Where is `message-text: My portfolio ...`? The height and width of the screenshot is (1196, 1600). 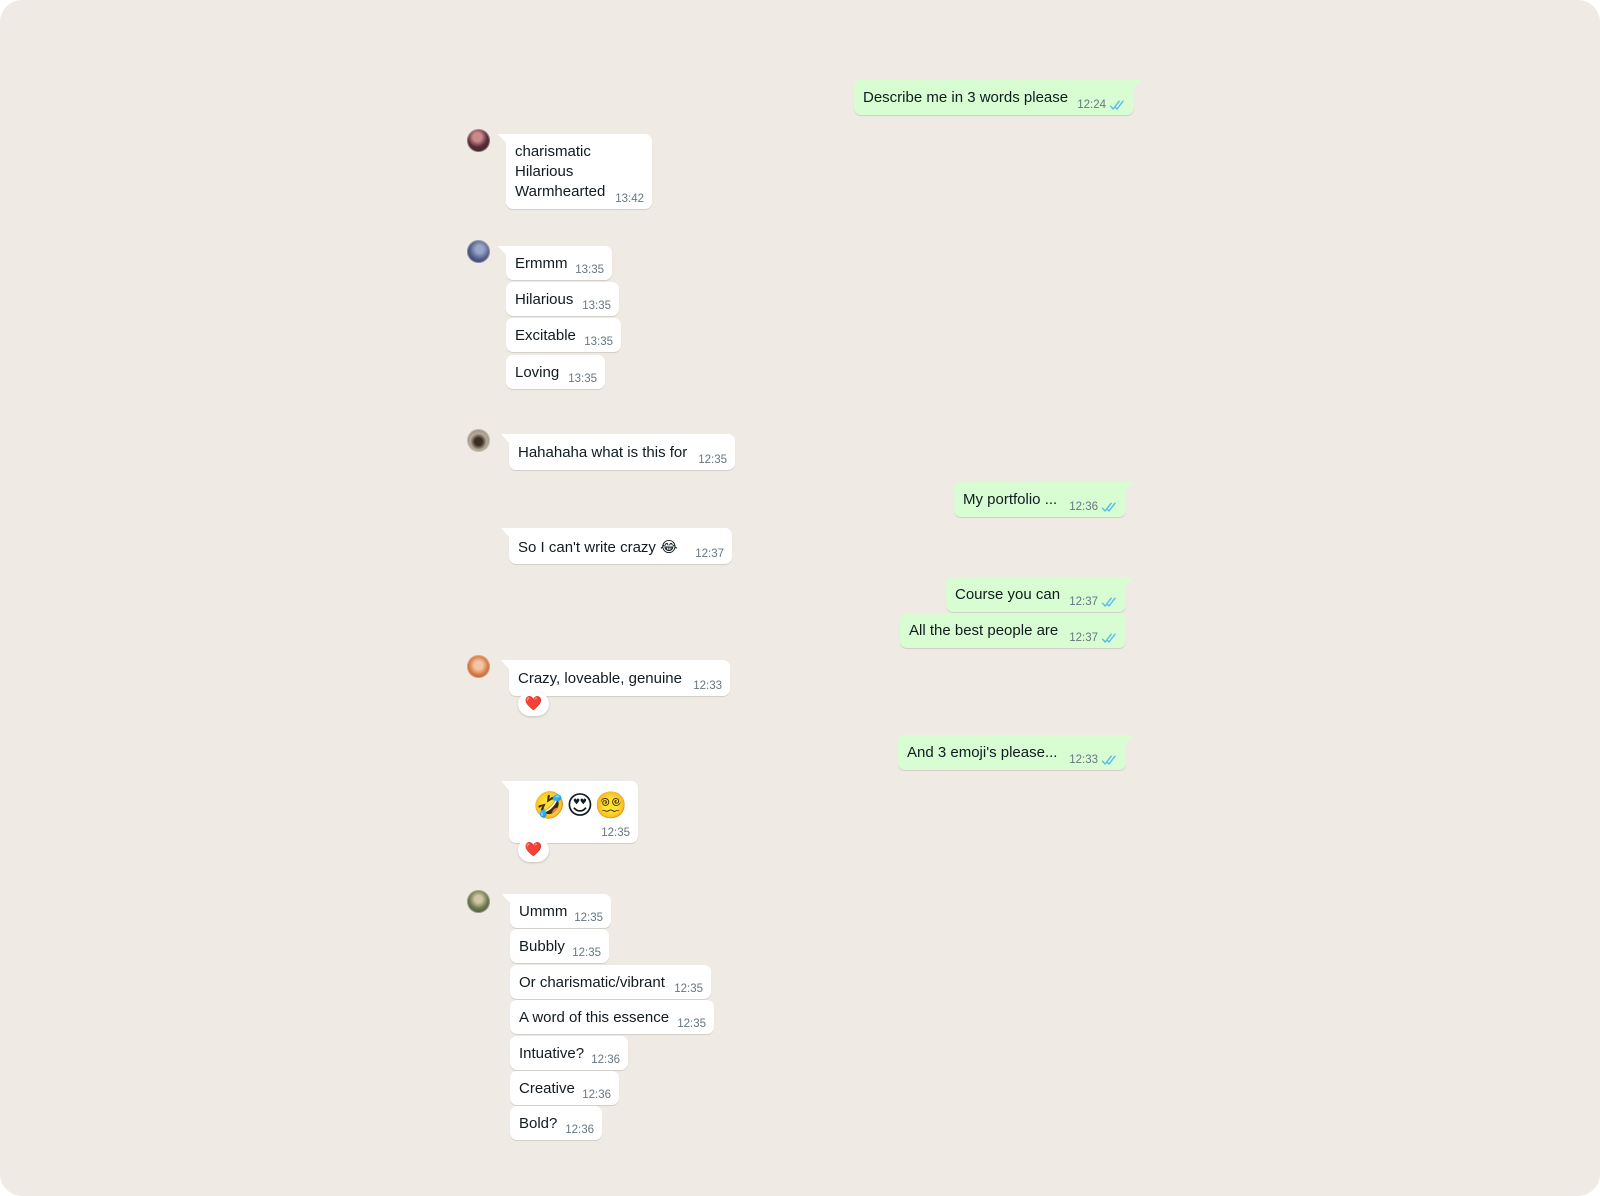
message-text: My portfolio ... is located at coordinates (1010, 499).